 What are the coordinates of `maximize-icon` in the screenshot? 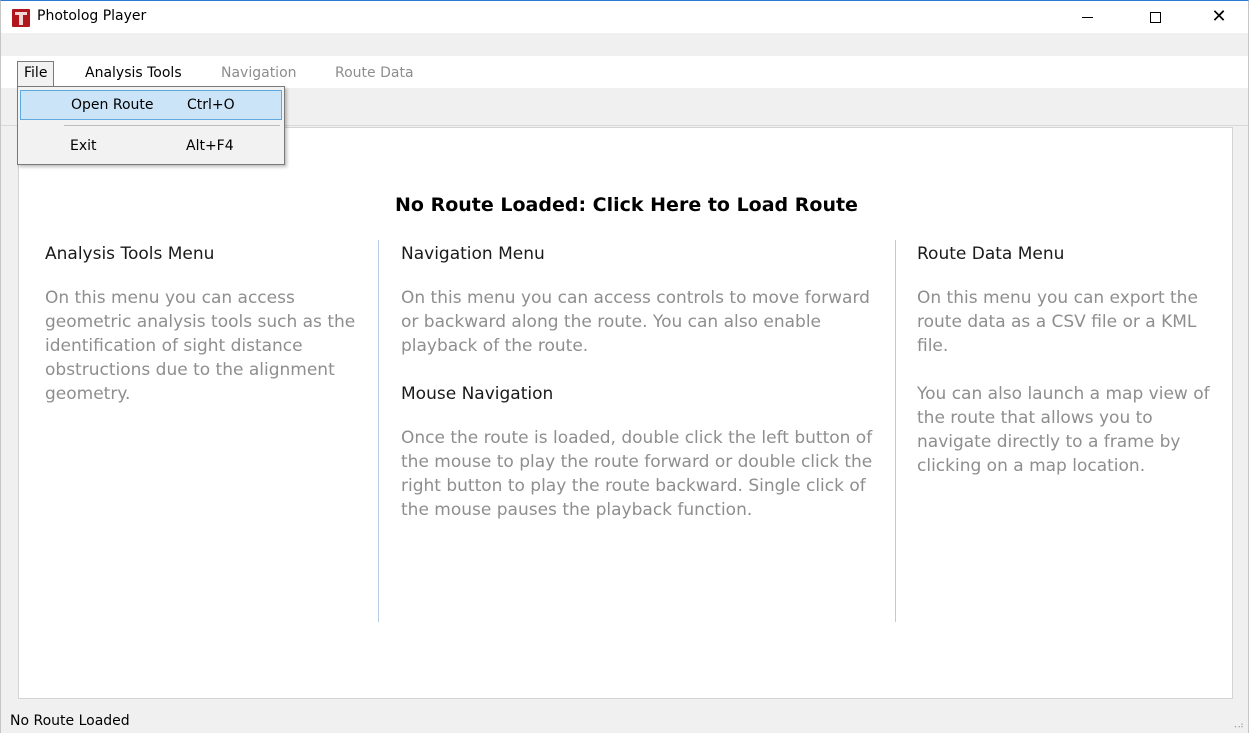 It's located at (1155, 17).